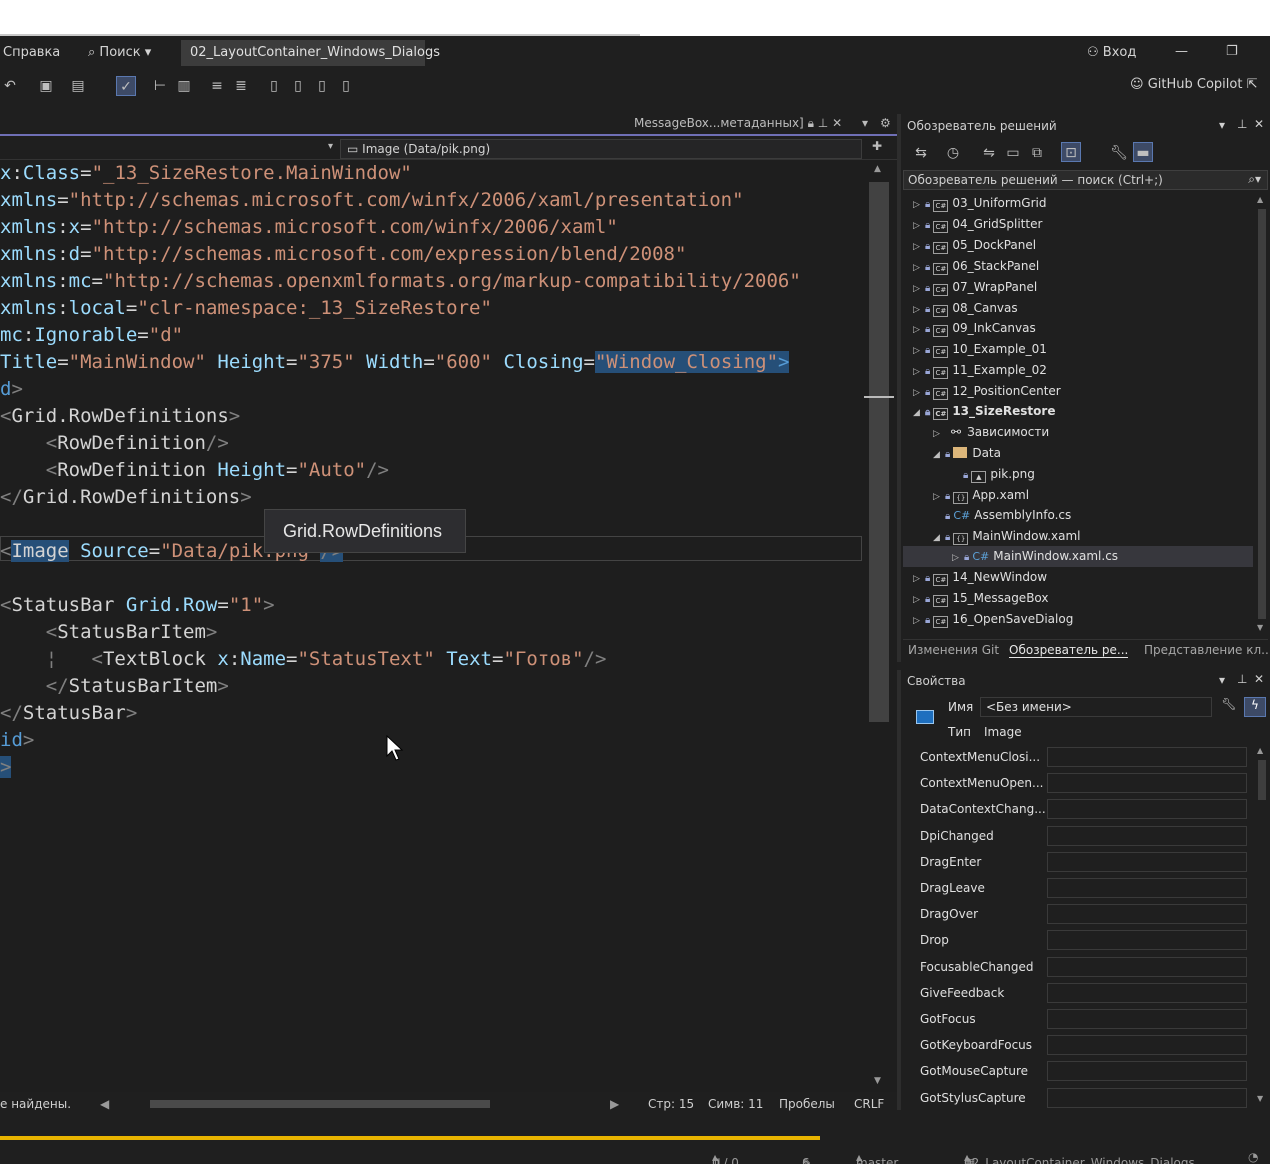 The width and height of the screenshot is (1270, 1164). Describe the element at coordinates (735, 1104) in the screenshot. I see `column-number: Симв: 11` at that location.